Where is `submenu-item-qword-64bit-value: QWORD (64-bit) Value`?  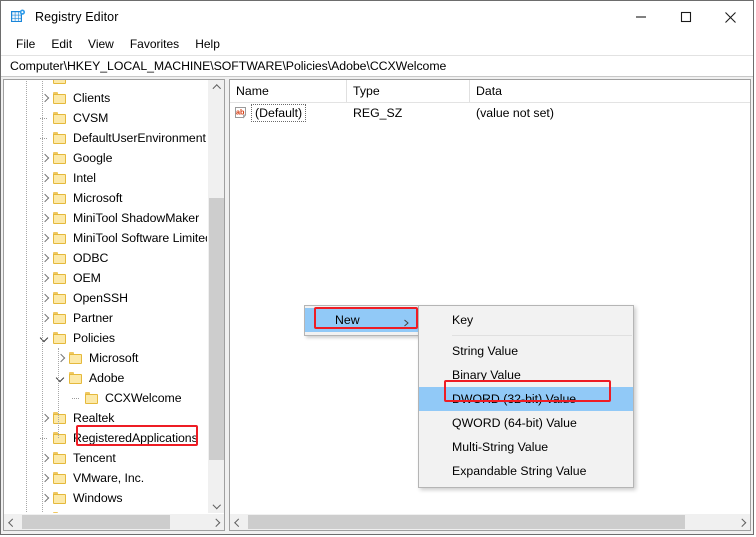
submenu-item-qword-64bit-value: QWORD (64-bit) Value is located at coordinates (526, 423).